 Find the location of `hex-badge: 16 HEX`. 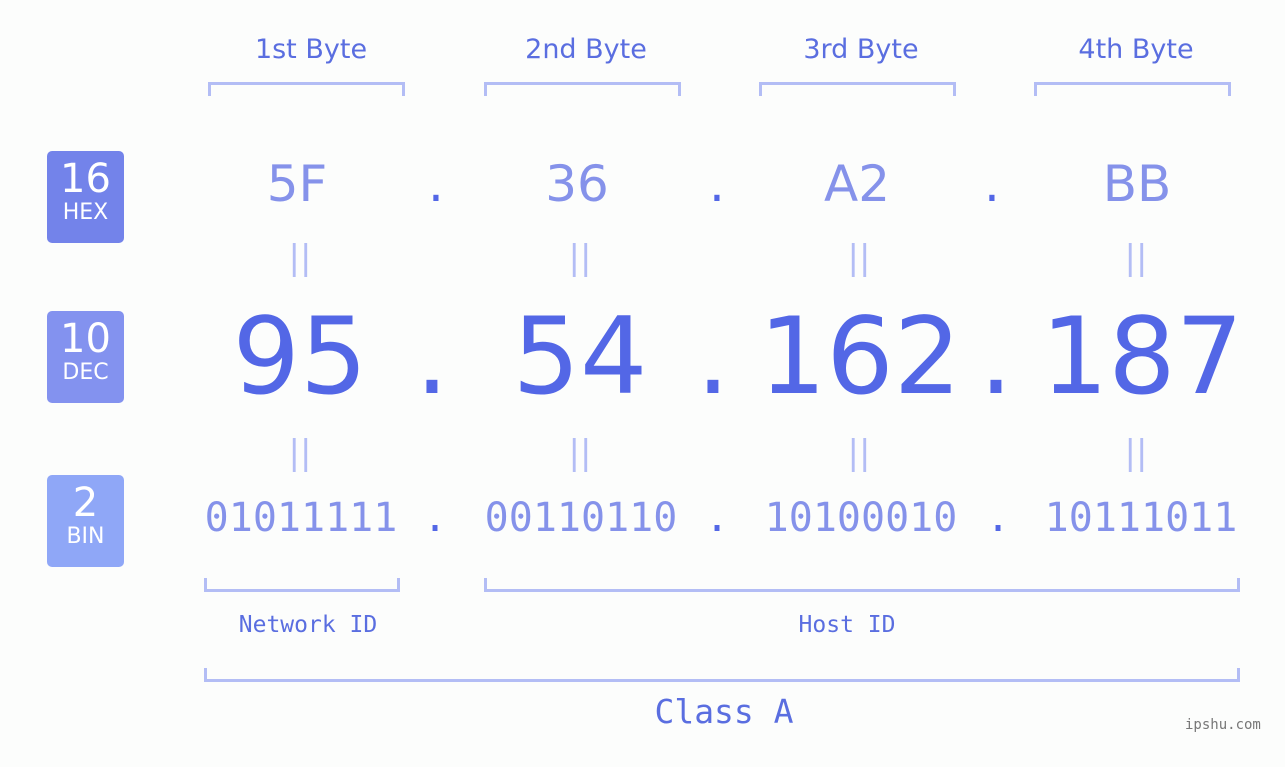

hex-badge: 16 HEX is located at coordinates (85, 197).